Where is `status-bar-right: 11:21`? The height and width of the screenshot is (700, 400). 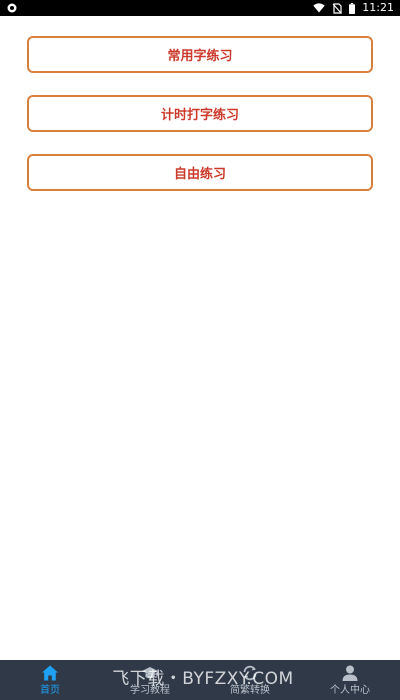
status-bar-right: 11:21 is located at coordinates (353, 8).